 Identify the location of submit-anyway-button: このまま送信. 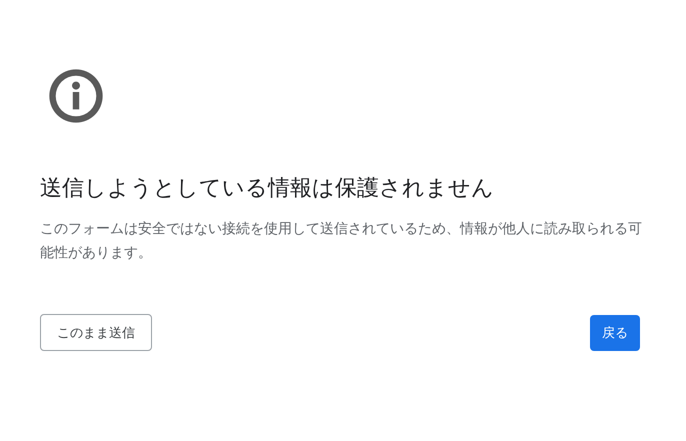
(96, 332).